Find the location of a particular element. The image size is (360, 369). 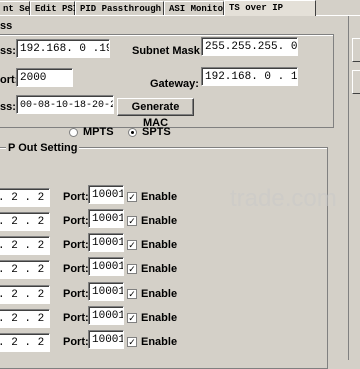

mac-address-label: ss: is located at coordinates (8, 107).